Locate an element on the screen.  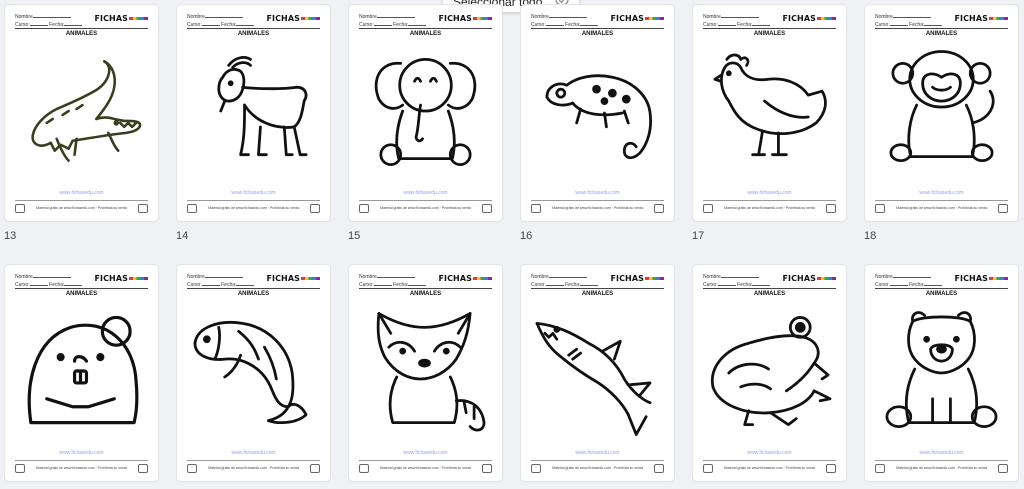
page-number: 14 is located at coordinates (182, 236).